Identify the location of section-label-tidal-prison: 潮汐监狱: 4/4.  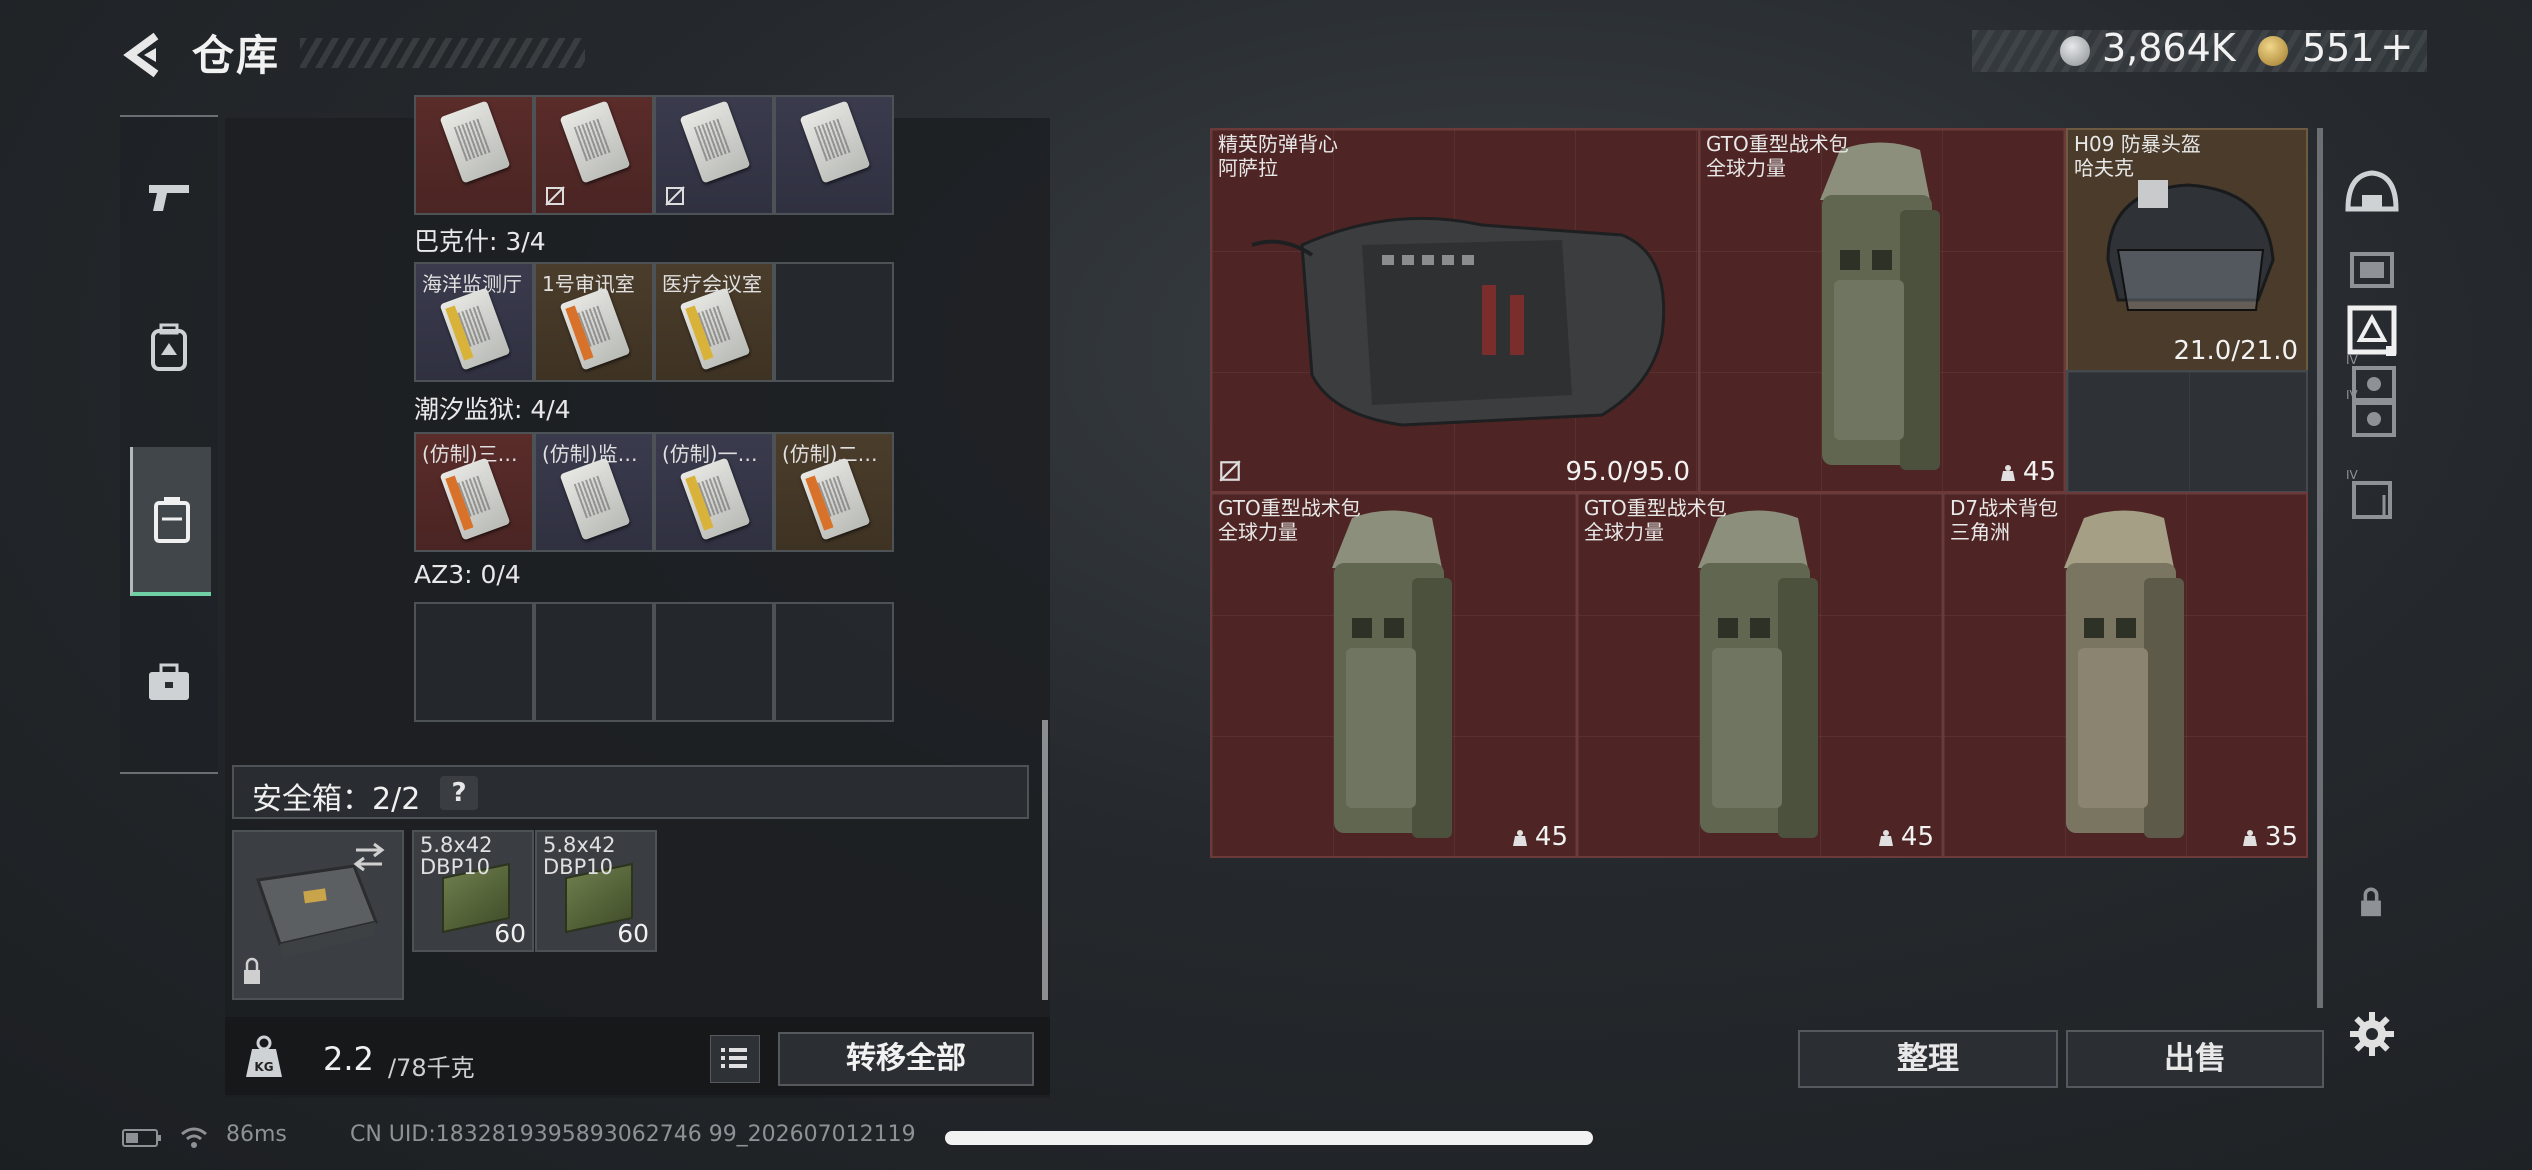
(492, 409).